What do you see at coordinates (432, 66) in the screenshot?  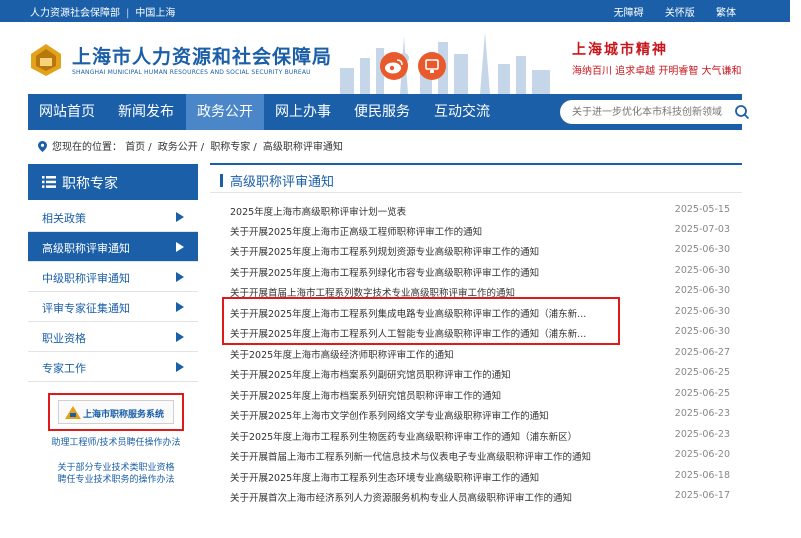 I see `app-icon` at bounding box center [432, 66].